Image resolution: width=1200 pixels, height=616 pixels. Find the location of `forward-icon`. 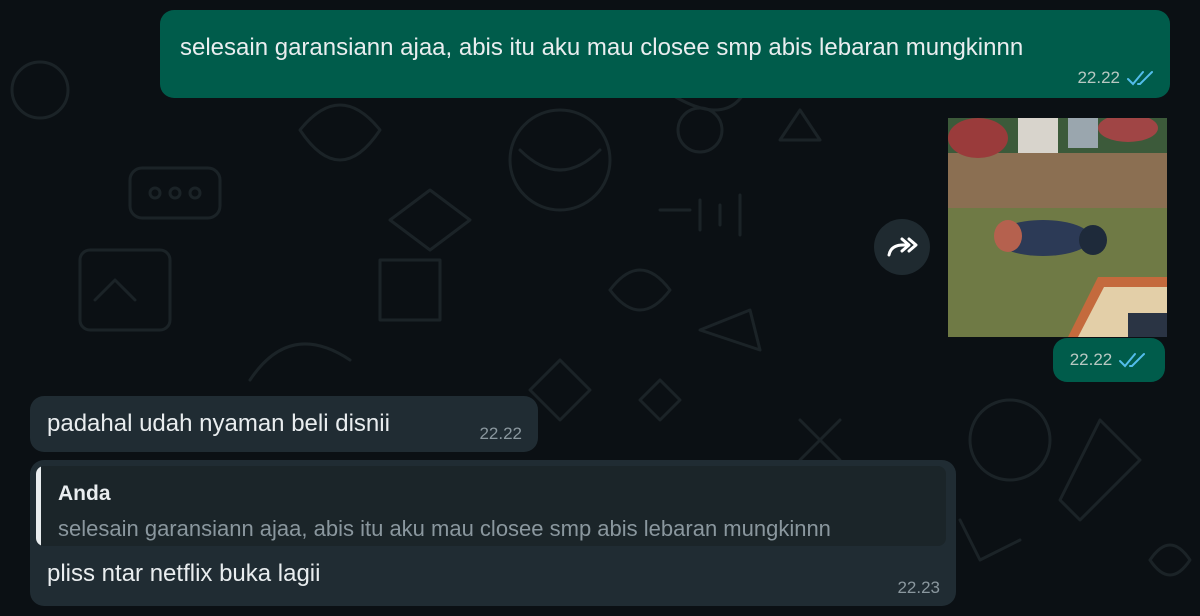

forward-icon is located at coordinates (902, 247).